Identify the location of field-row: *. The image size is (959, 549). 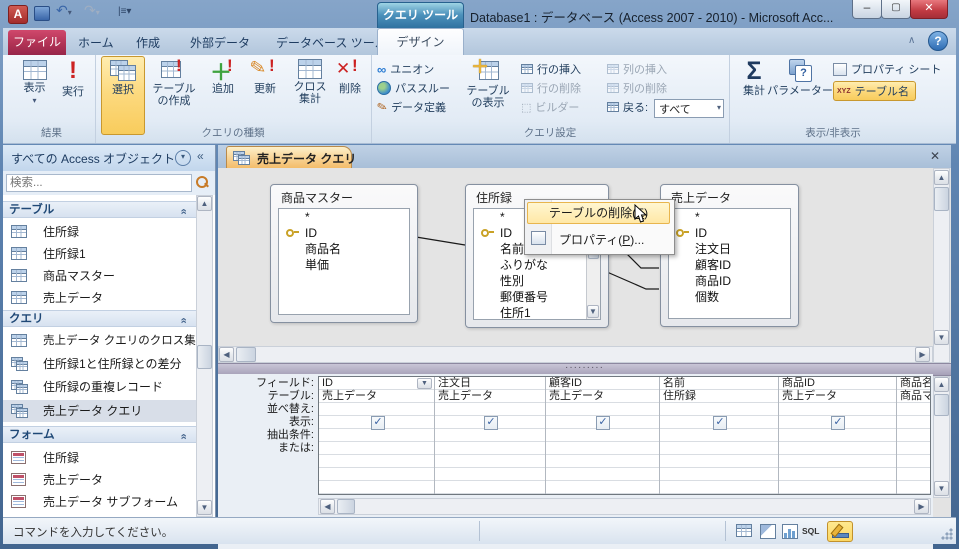
(344, 217).